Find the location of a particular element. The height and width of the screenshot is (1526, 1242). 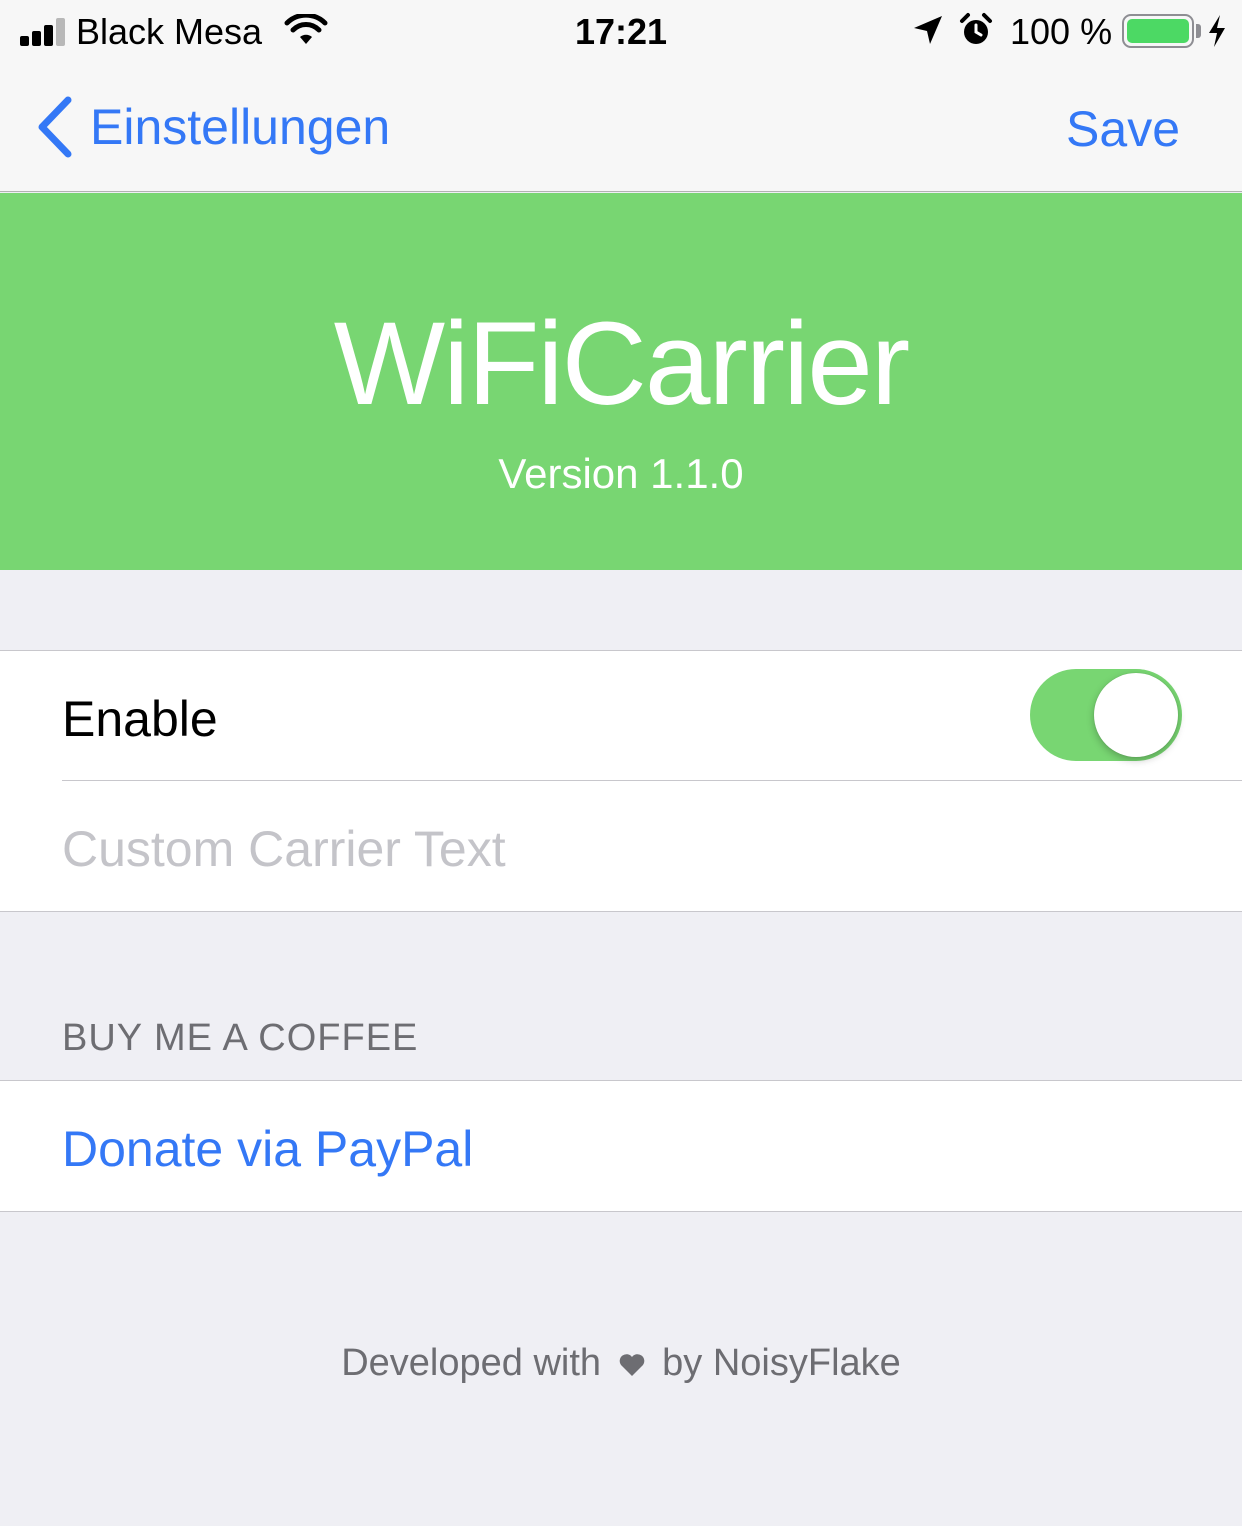

back-button-label: Einstellungen is located at coordinates (240, 127).